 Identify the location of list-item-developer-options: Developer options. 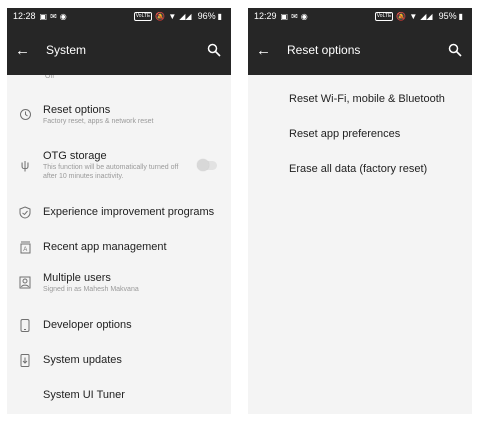
(119, 325).